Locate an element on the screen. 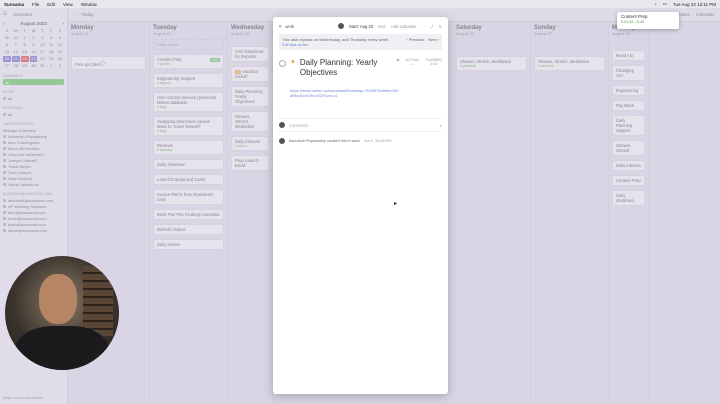 This screenshot has height=404, width=720. tab-tasks: Tasks is located at coordinates (684, 14).